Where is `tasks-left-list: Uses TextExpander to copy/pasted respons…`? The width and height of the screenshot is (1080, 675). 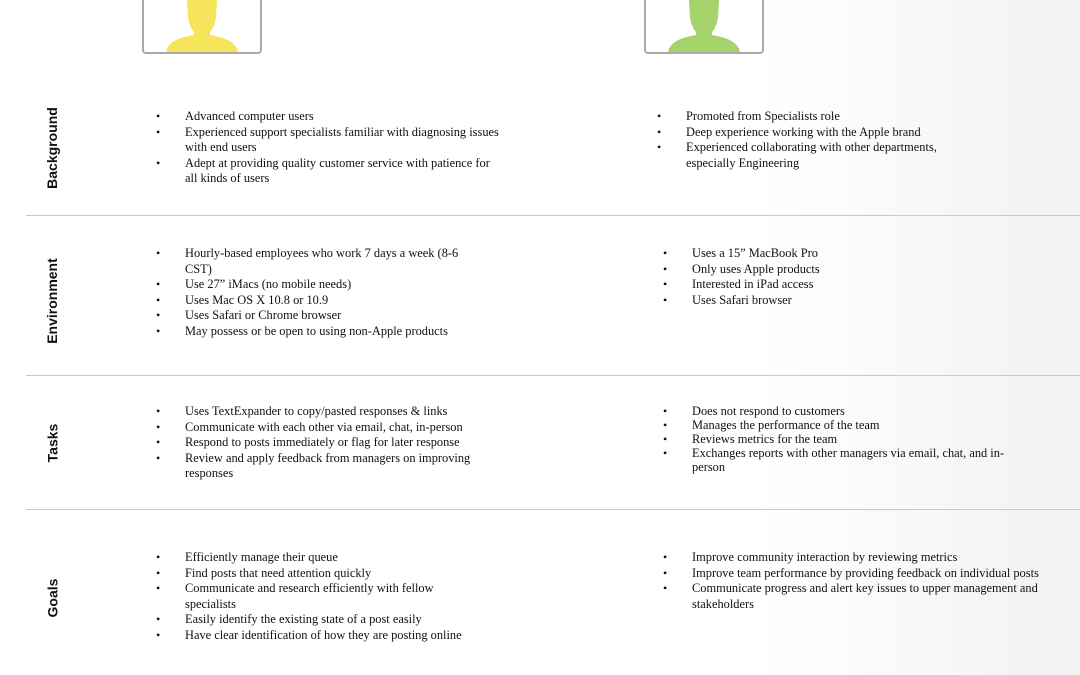 tasks-left-list: Uses TextExpander to copy/pasted respons… is located at coordinates (320, 443).